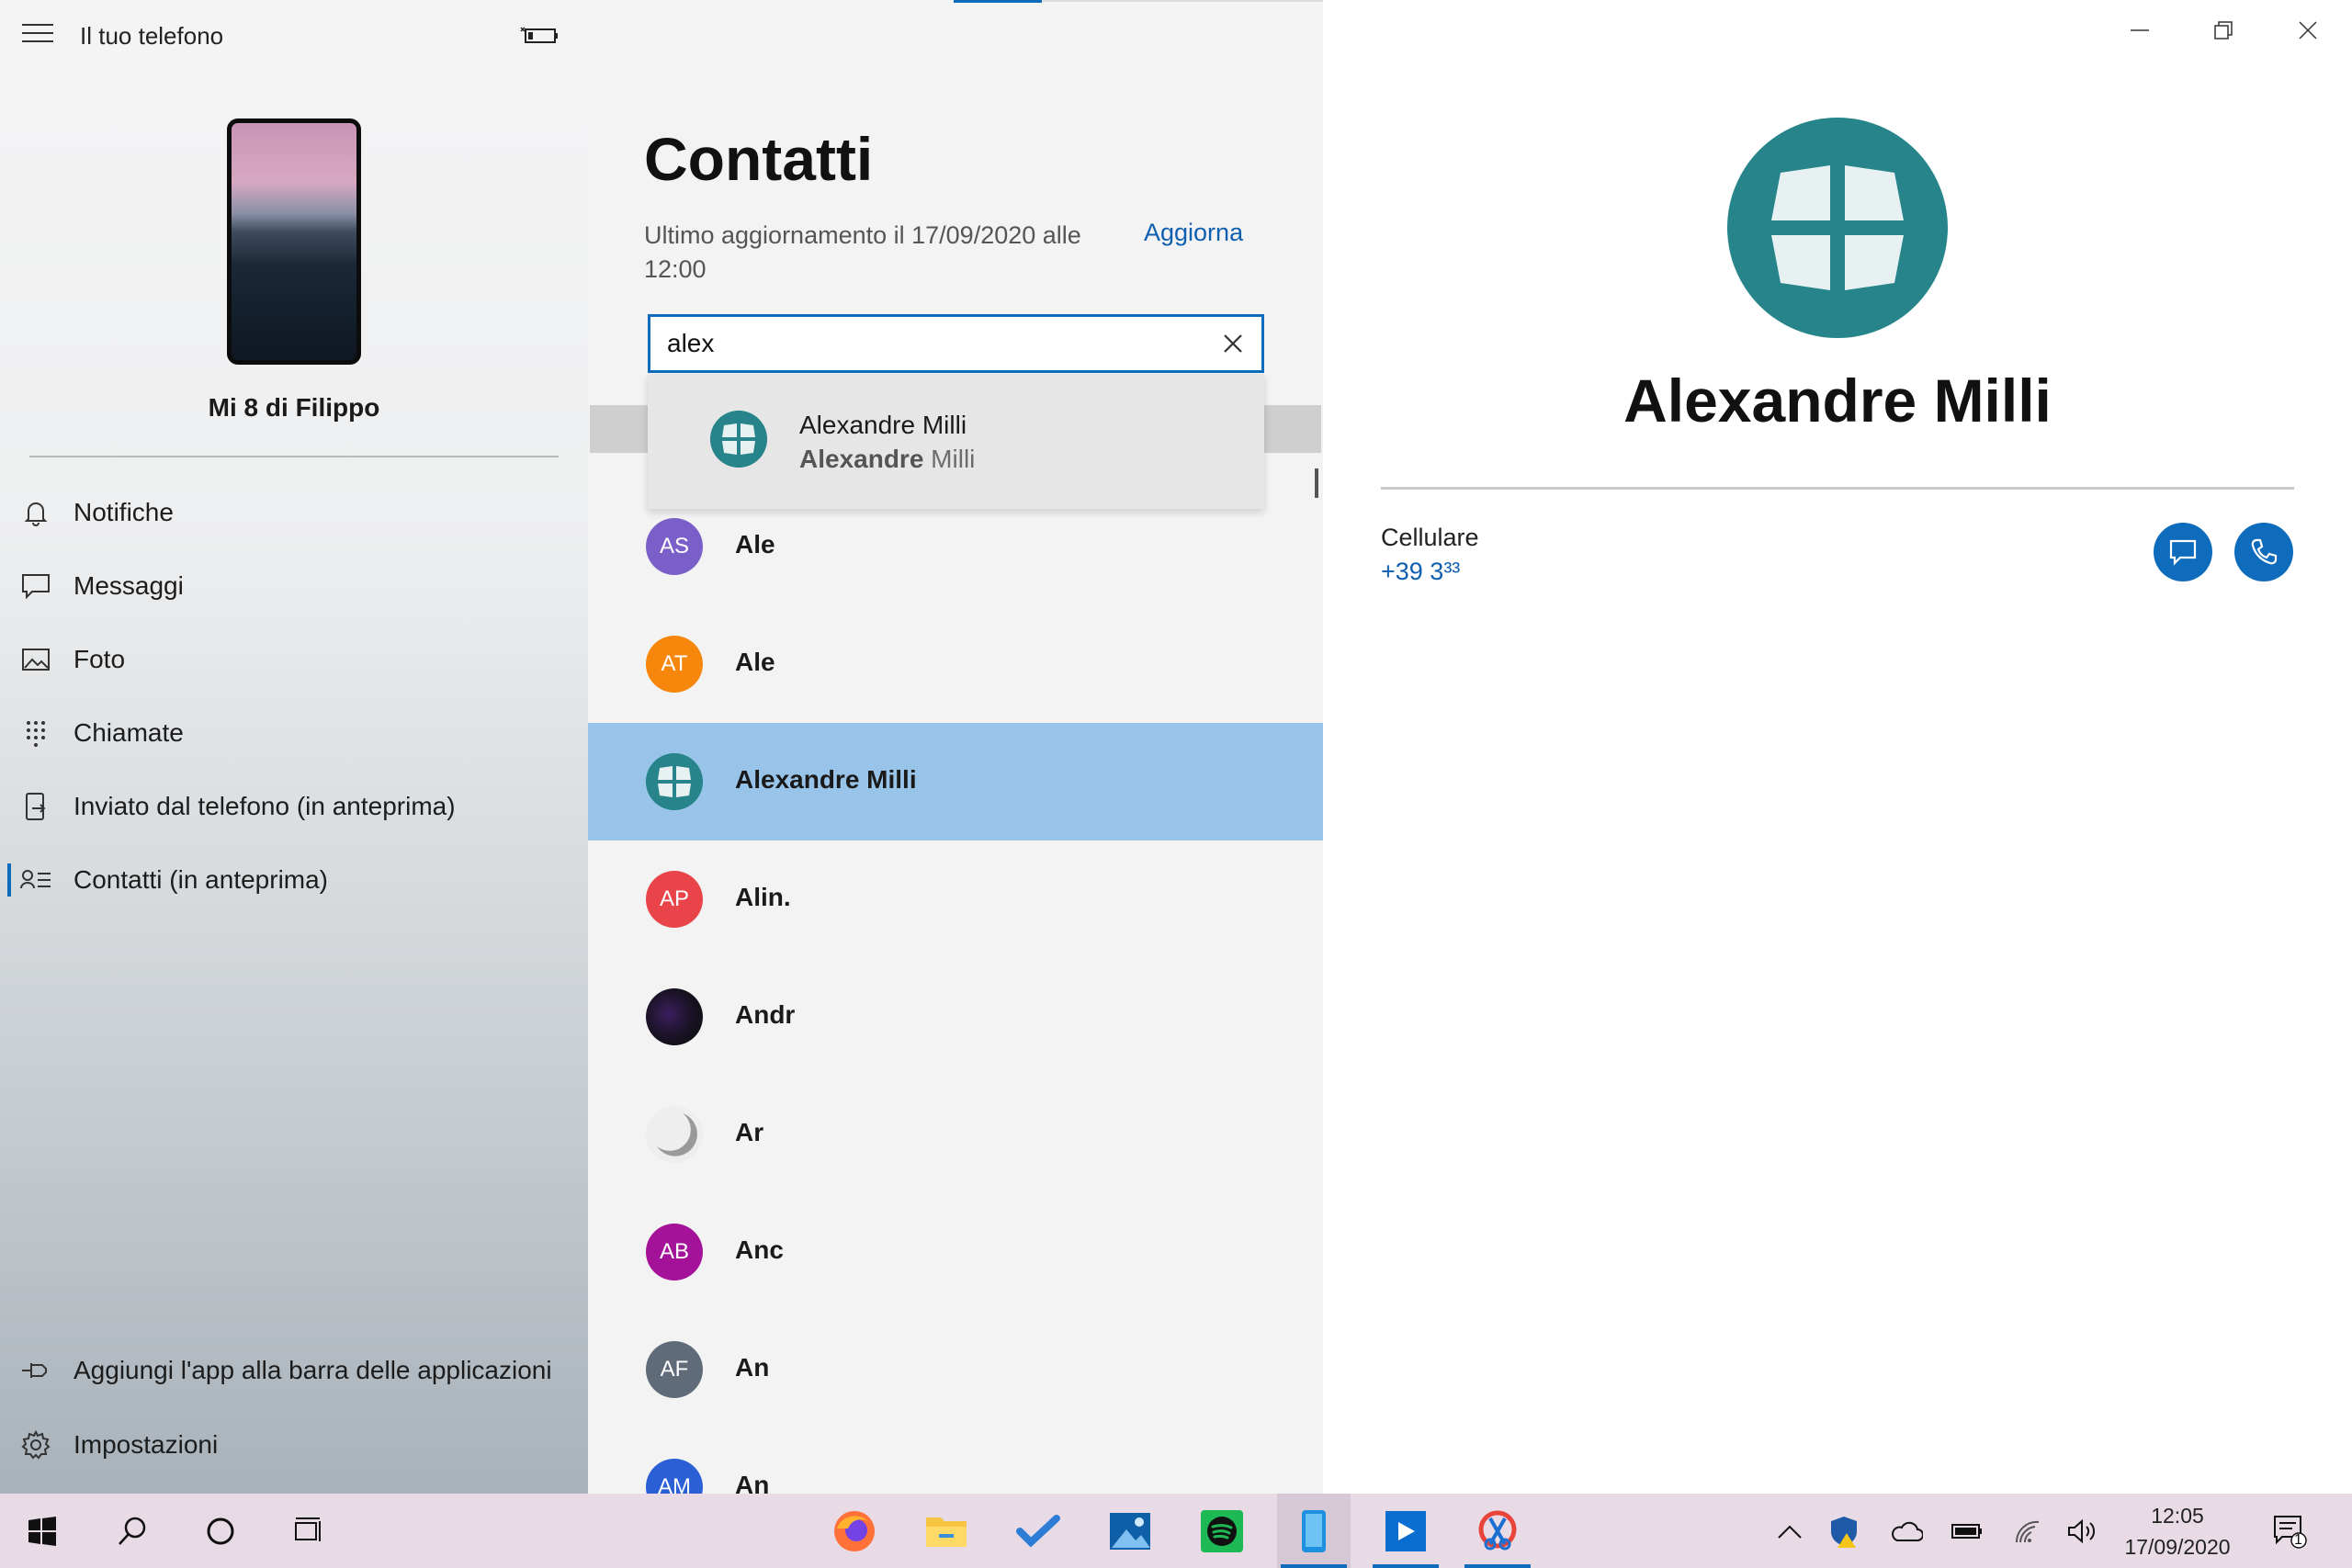 The height and width of the screenshot is (1568, 2352). I want to click on search-suggestion: Alexandre Milli Alexandre Milli, so click(956, 442).